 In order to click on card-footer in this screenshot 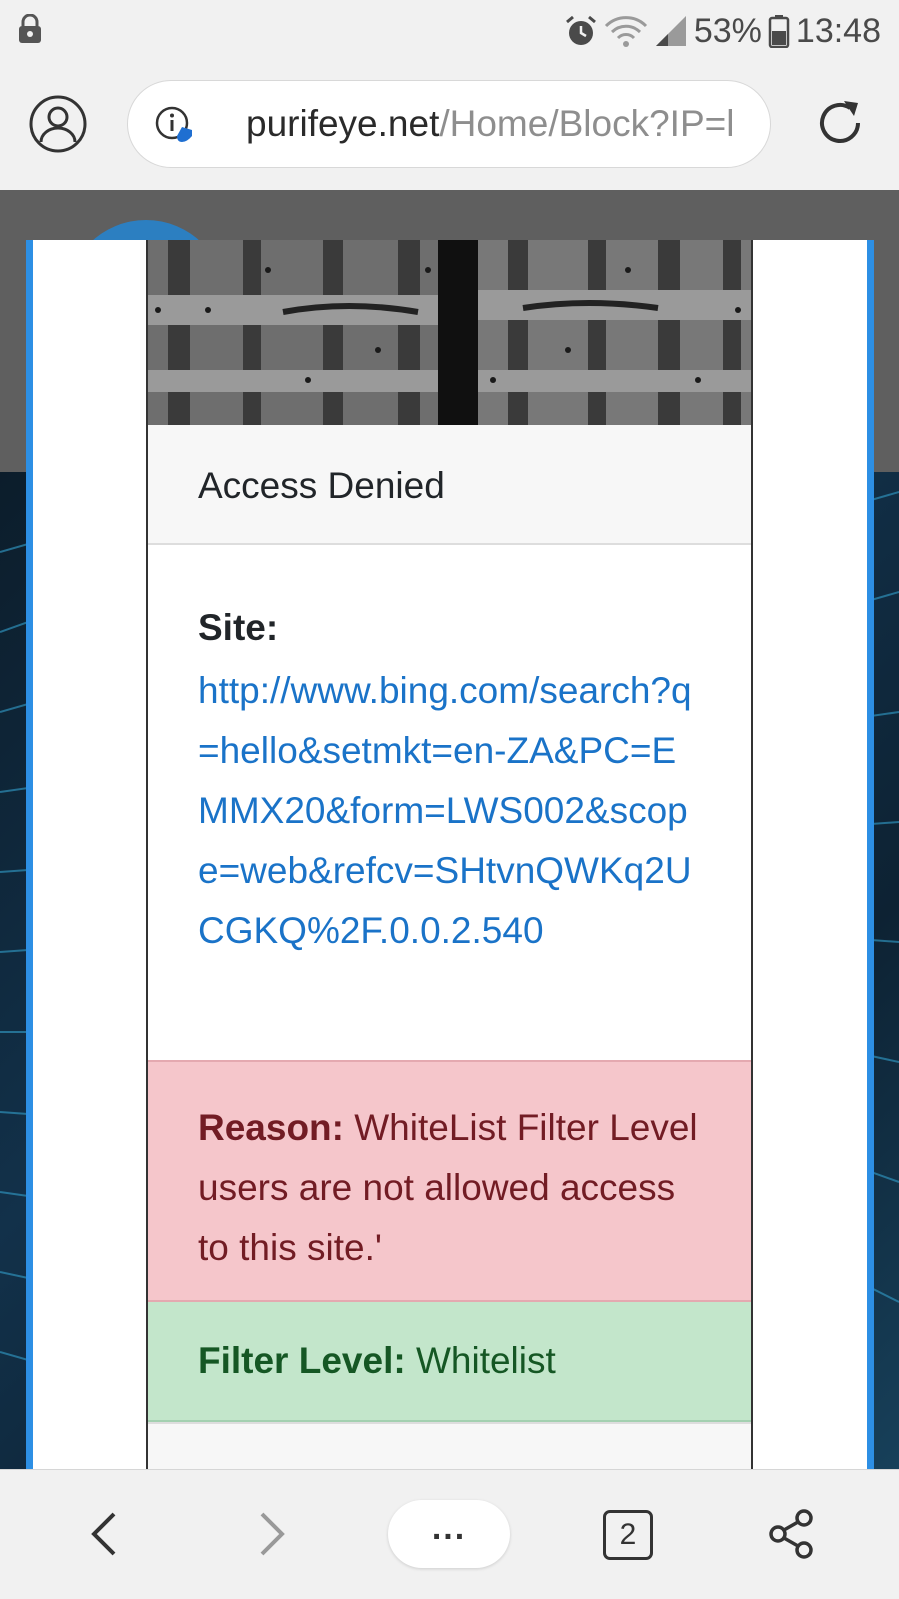, I will do `click(449, 1445)`.